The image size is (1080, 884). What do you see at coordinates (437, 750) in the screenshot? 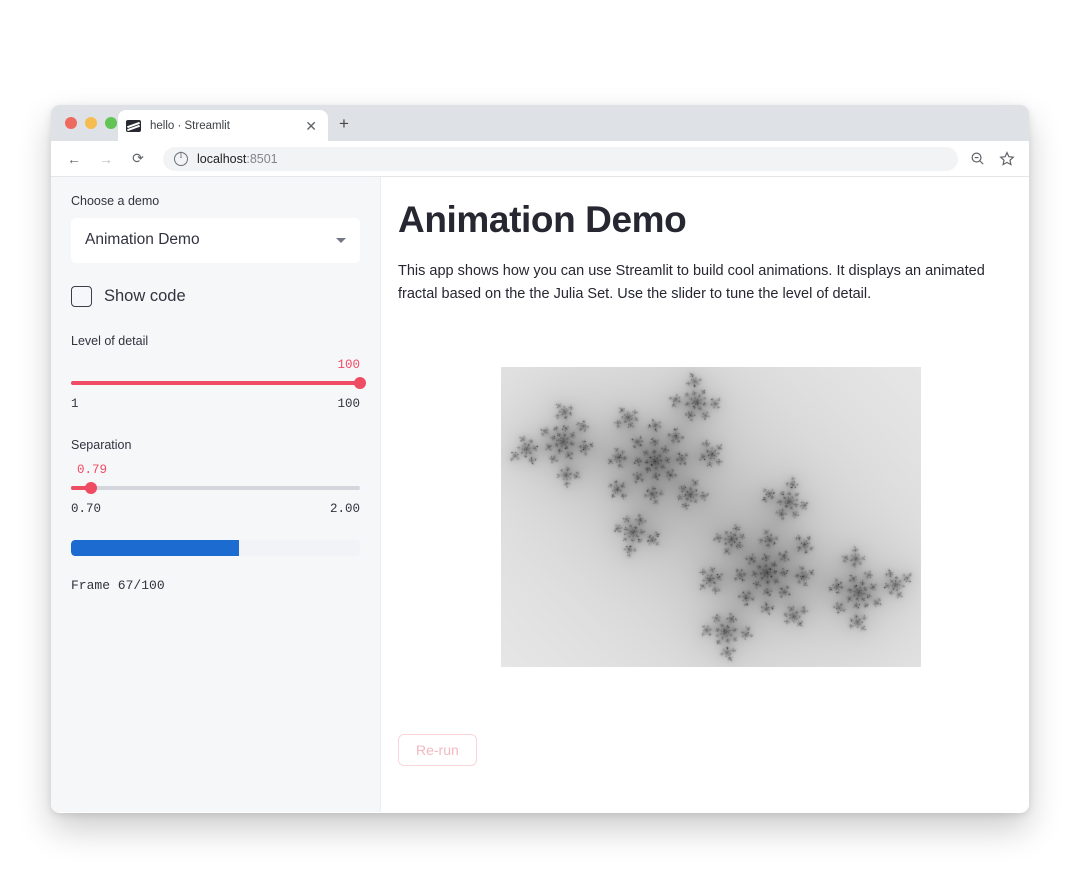
I see `rerun-button: Re-run` at bounding box center [437, 750].